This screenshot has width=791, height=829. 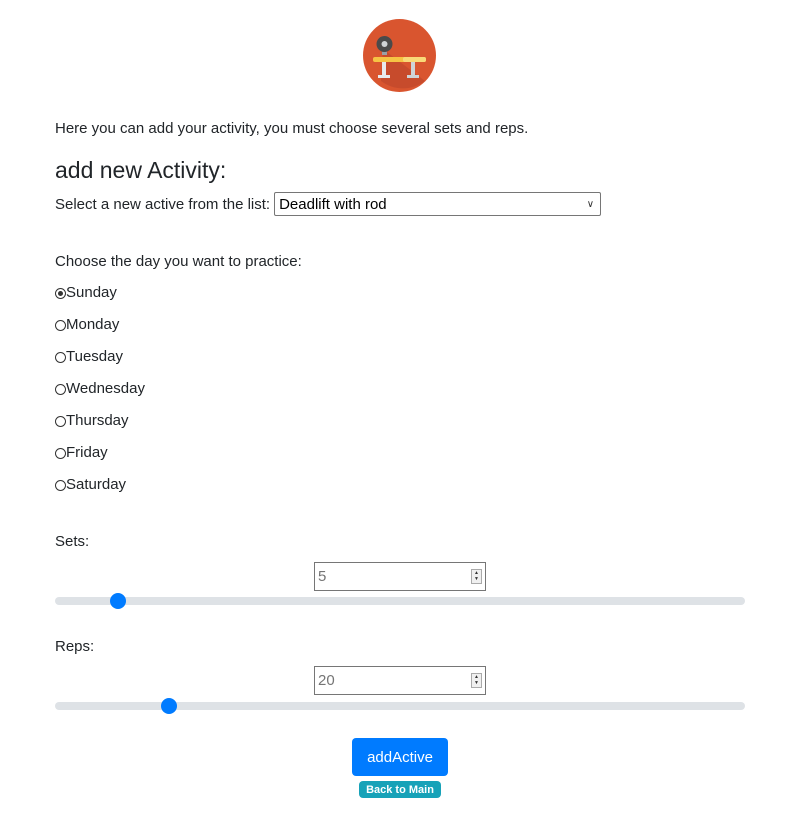 I want to click on day-option-saturday: Saturday, so click(x=100, y=492).